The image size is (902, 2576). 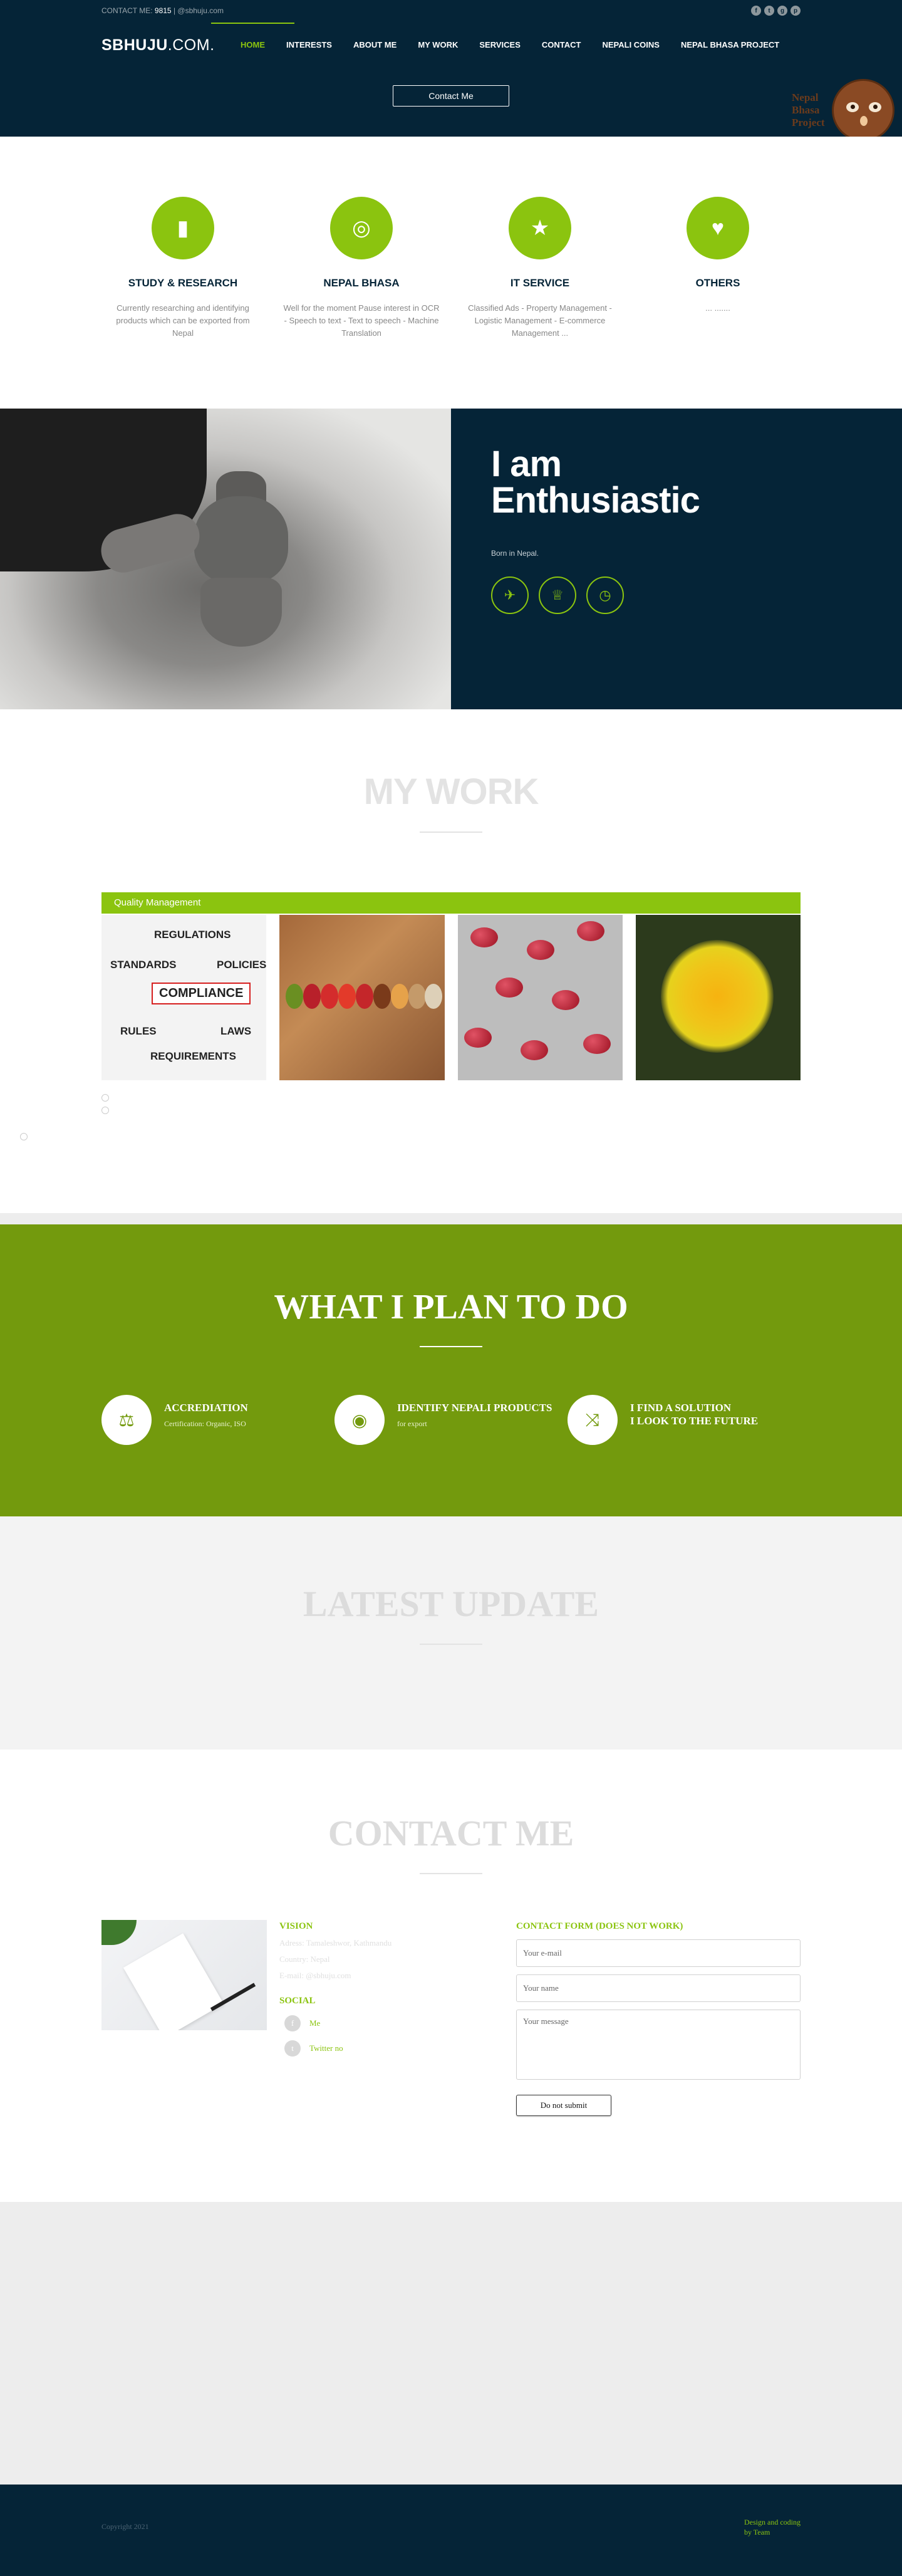 What do you see at coordinates (315, 1975) in the screenshot?
I see `email-row: E-mail: @sbhuju.com` at bounding box center [315, 1975].